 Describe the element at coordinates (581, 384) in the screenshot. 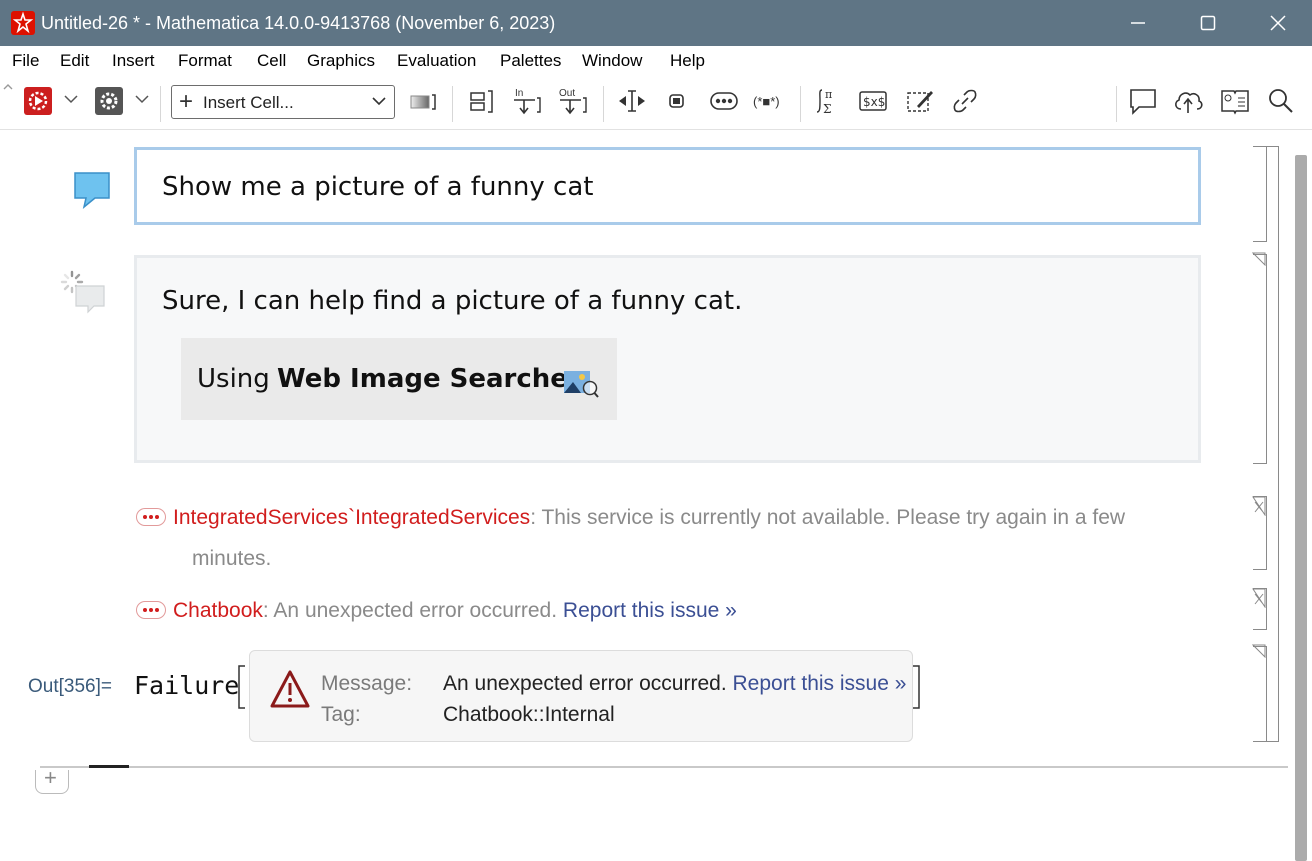

I see `image-search-icon` at that location.